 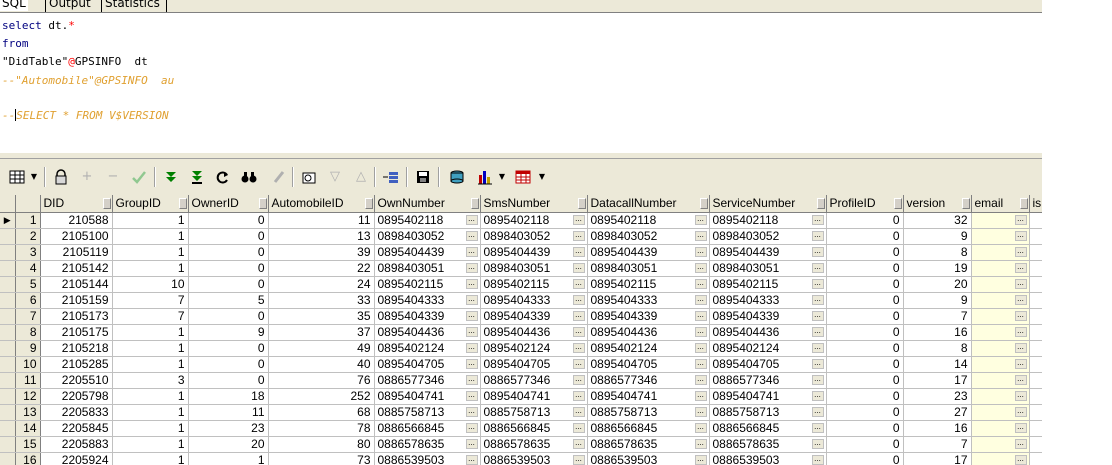 What do you see at coordinates (171, 177) in the screenshot?
I see `fetch-next-icon` at bounding box center [171, 177].